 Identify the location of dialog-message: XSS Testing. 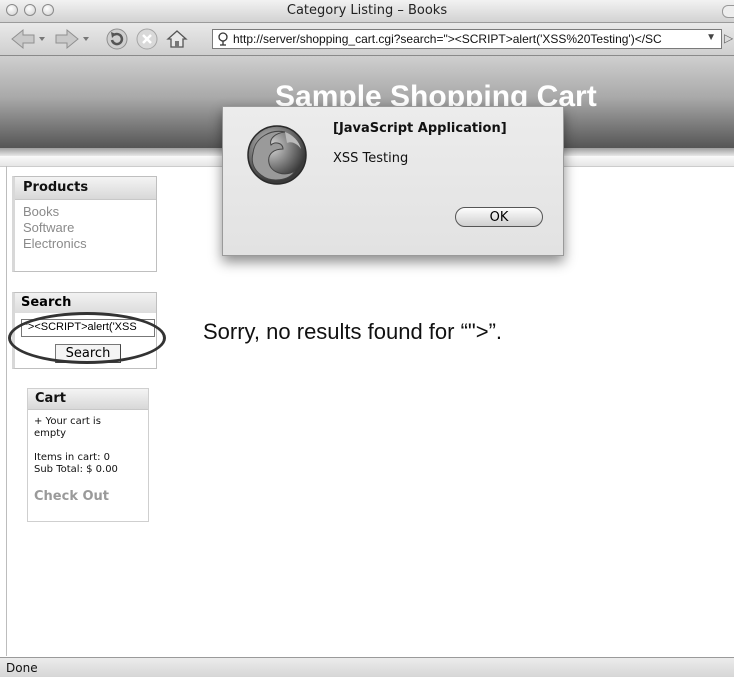
(371, 158).